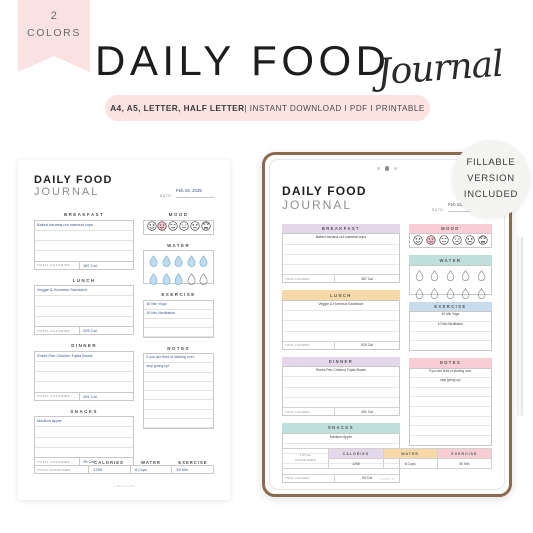 The width and height of the screenshot is (533, 533). What do you see at coordinates (450, 317) in the screenshot?
I see `tablet-exercise-line-1: 40 Min Yoga` at bounding box center [450, 317].